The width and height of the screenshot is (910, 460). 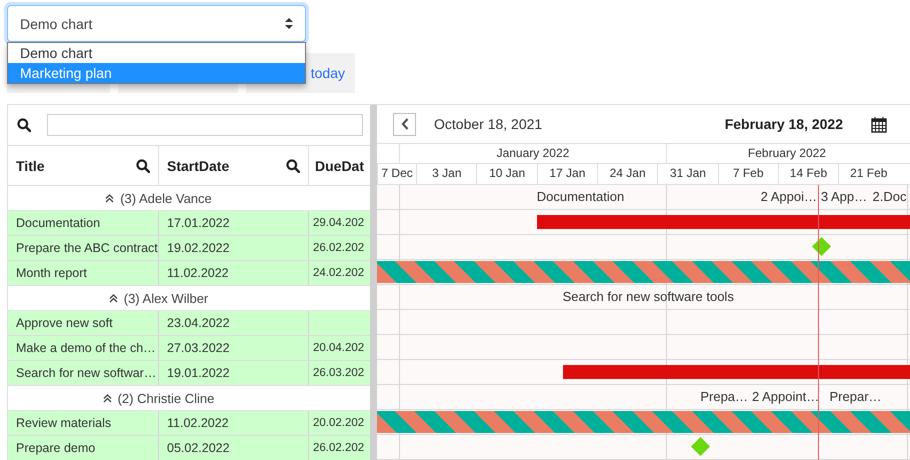 What do you see at coordinates (786, 153) in the screenshot?
I see `month-header: February 2022` at bounding box center [786, 153].